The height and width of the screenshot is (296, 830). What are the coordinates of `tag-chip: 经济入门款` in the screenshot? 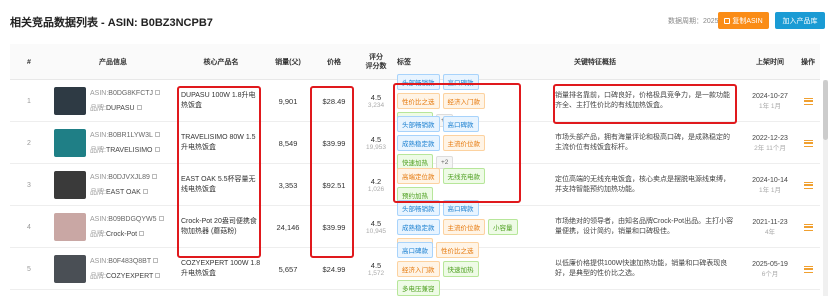 It's located at (418, 269).